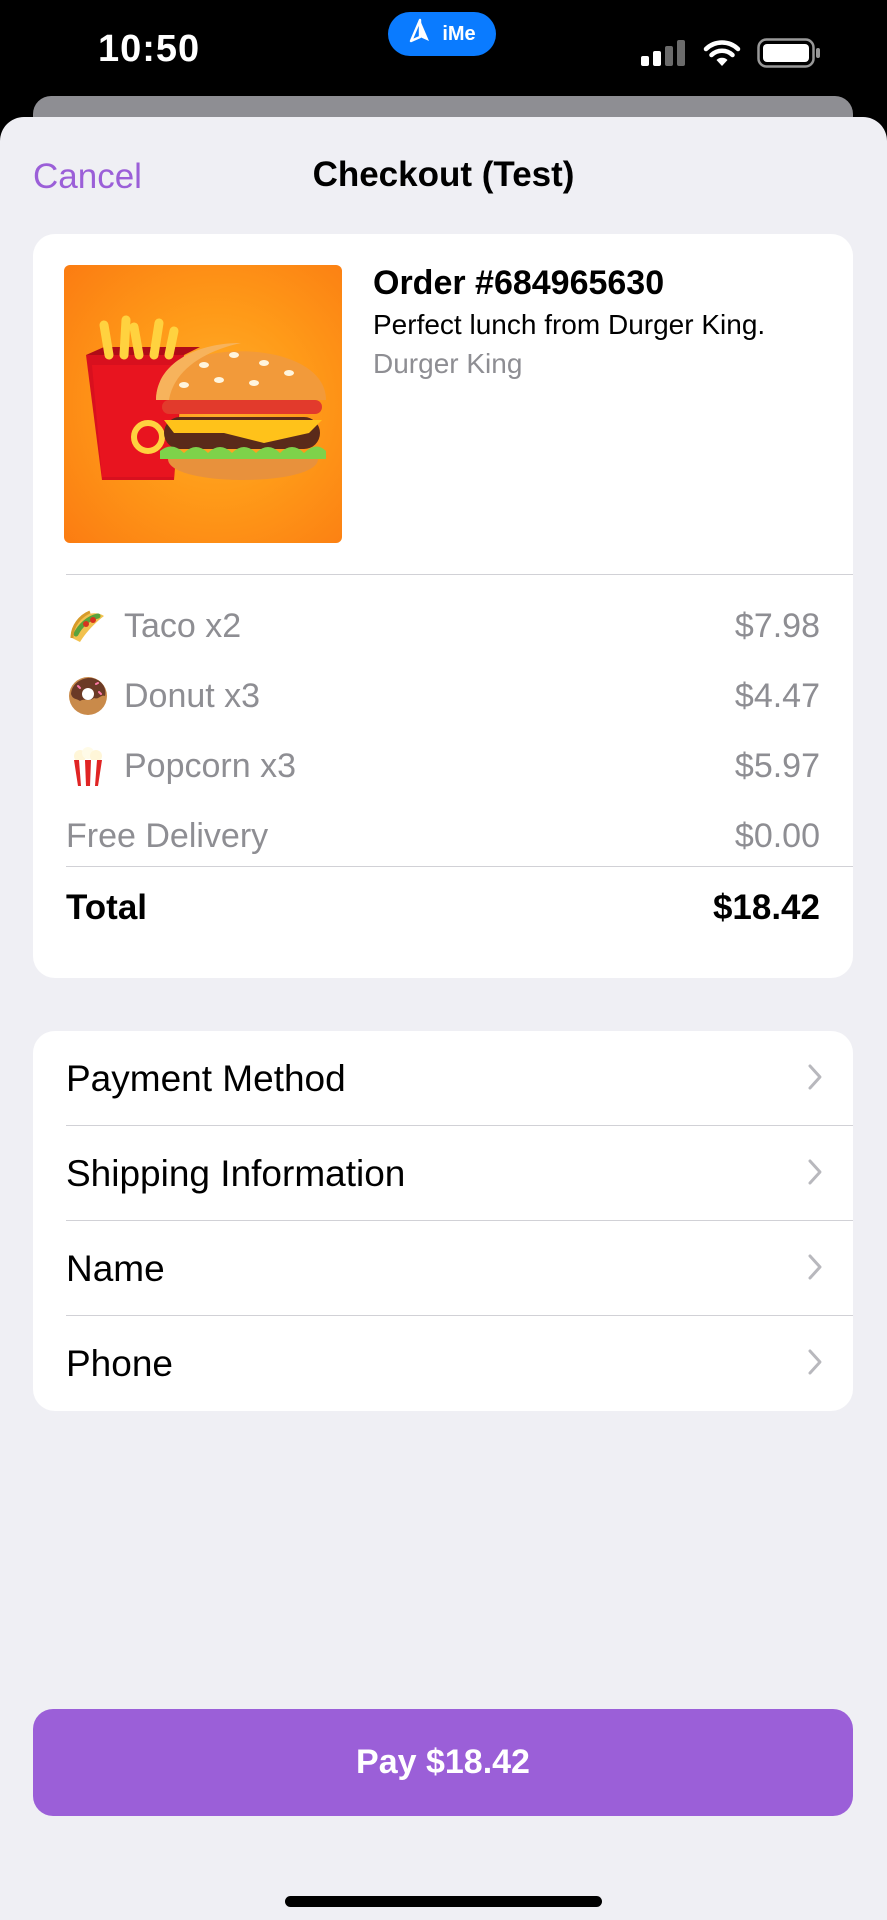 This screenshot has height=1920, width=887. I want to click on line-item-label: Free Delivery, so click(167, 835).